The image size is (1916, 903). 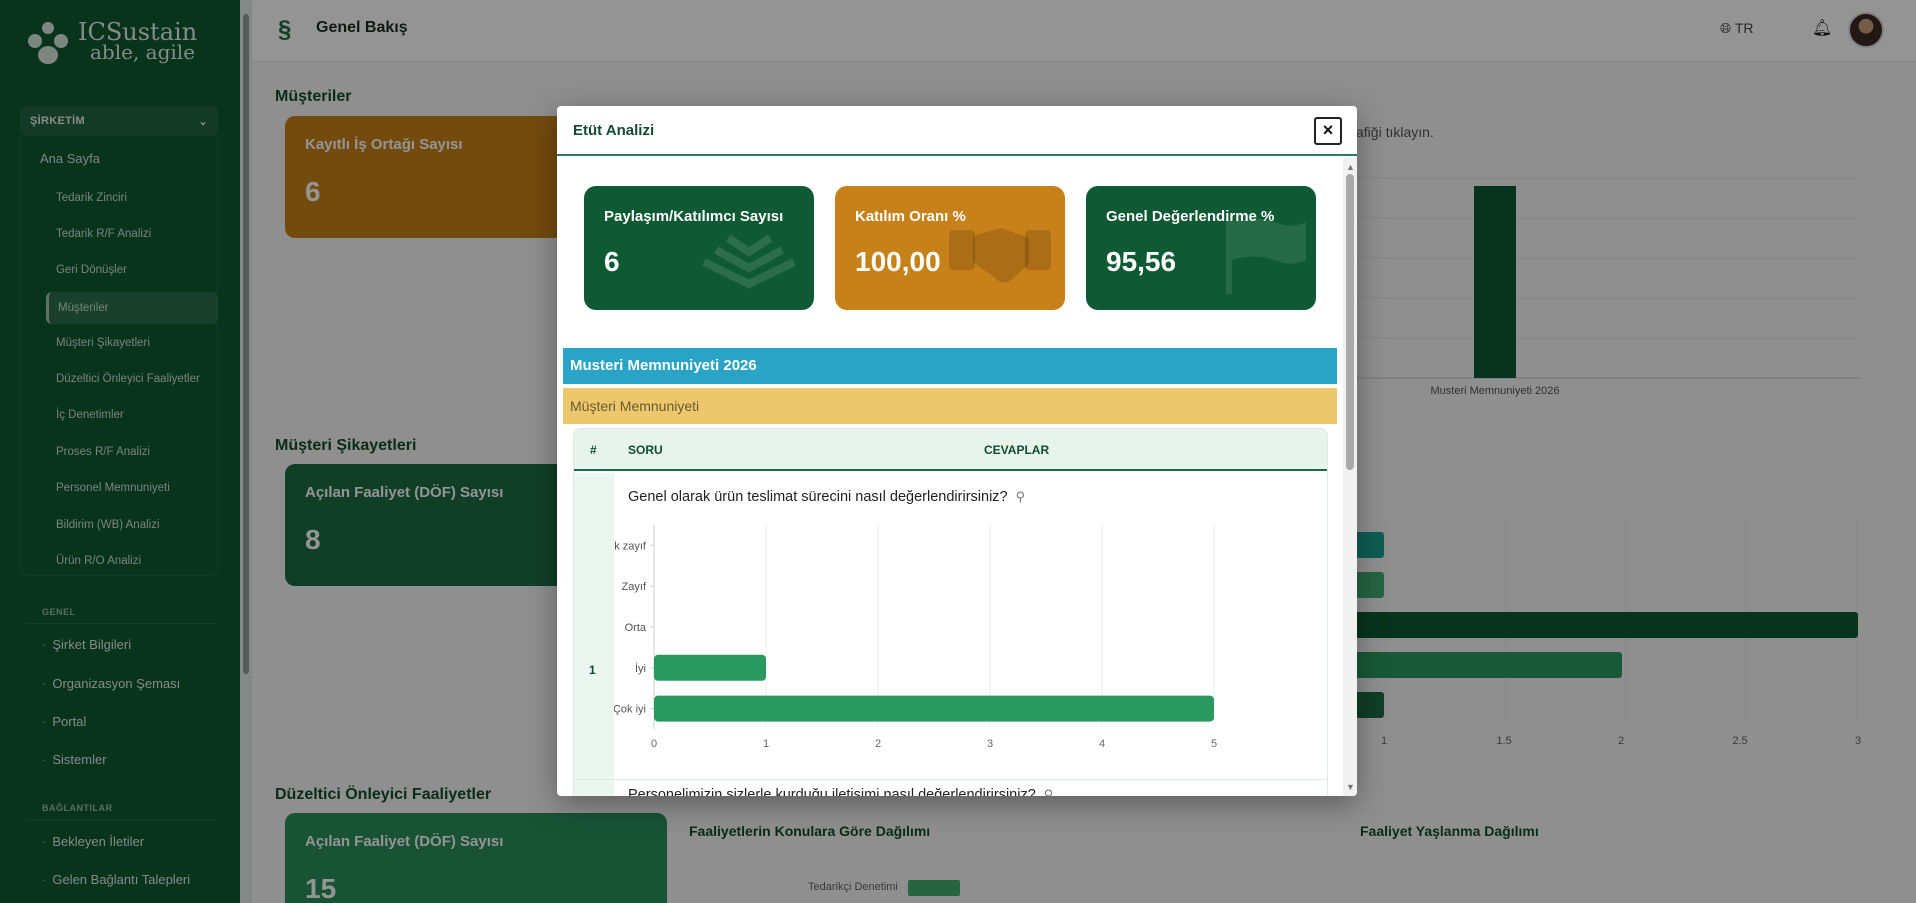 I want to click on modal-title: Etüt Analizi, so click(x=614, y=130).